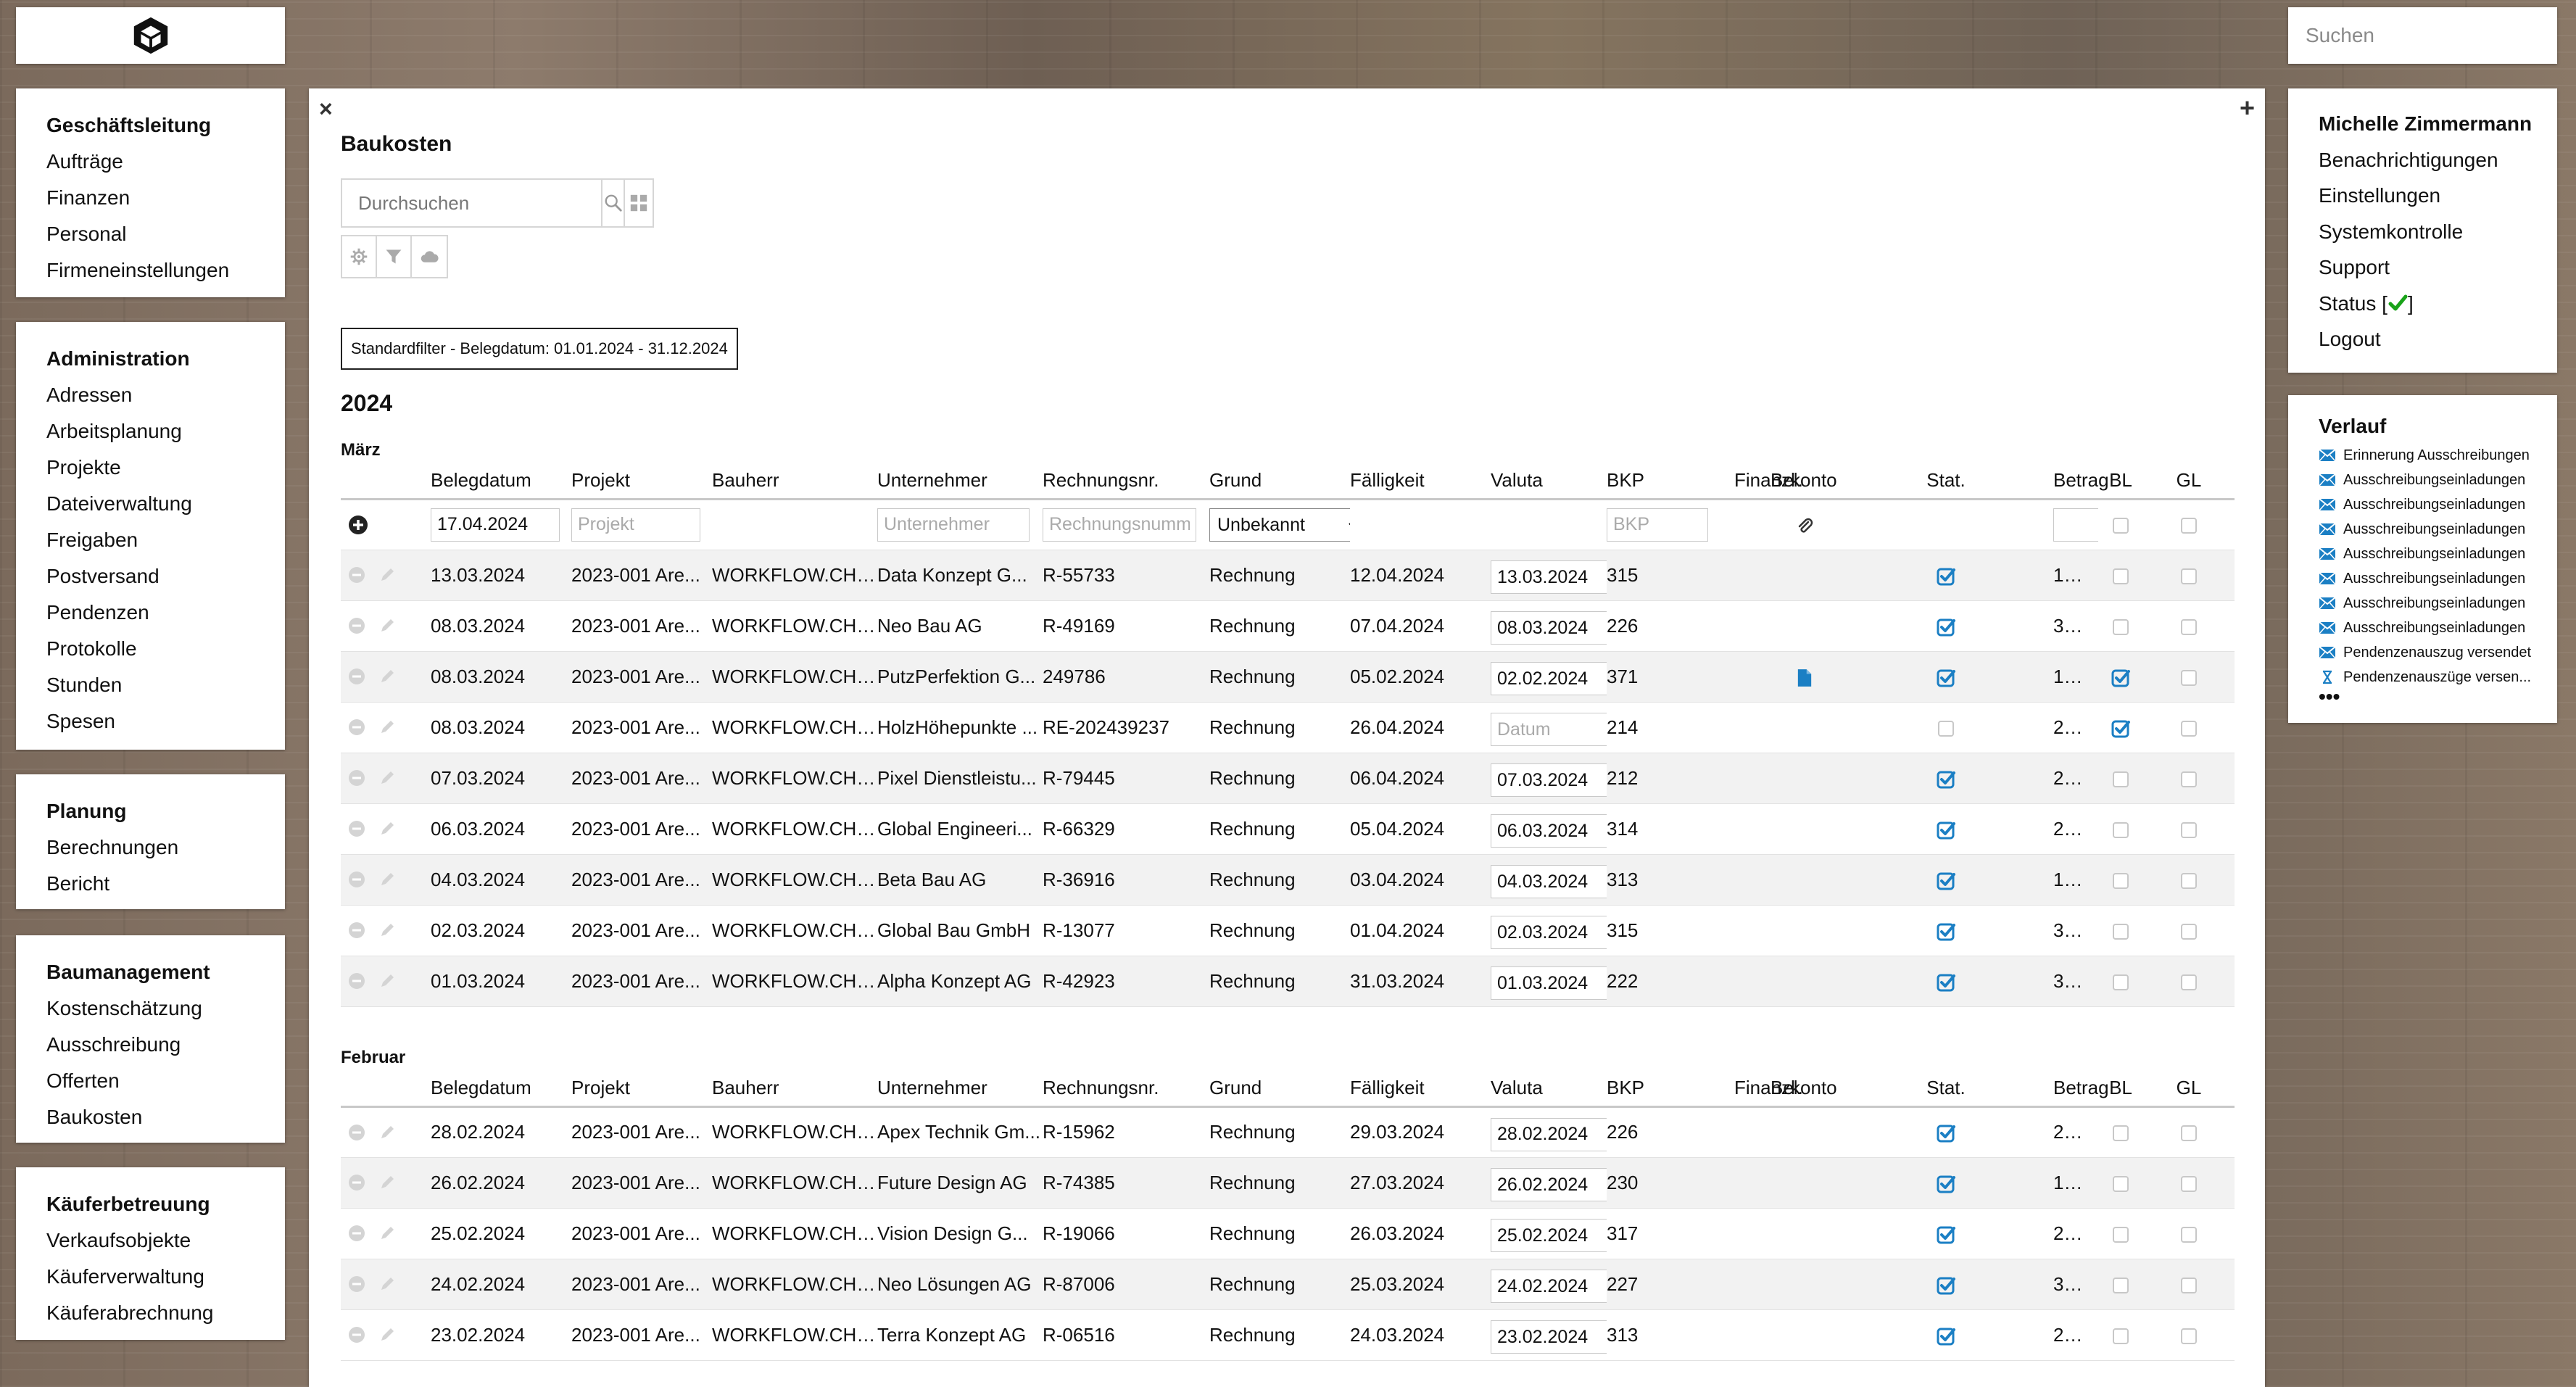 The image size is (2576, 1387). I want to click on new-betrag-input, so click(2075, 525).